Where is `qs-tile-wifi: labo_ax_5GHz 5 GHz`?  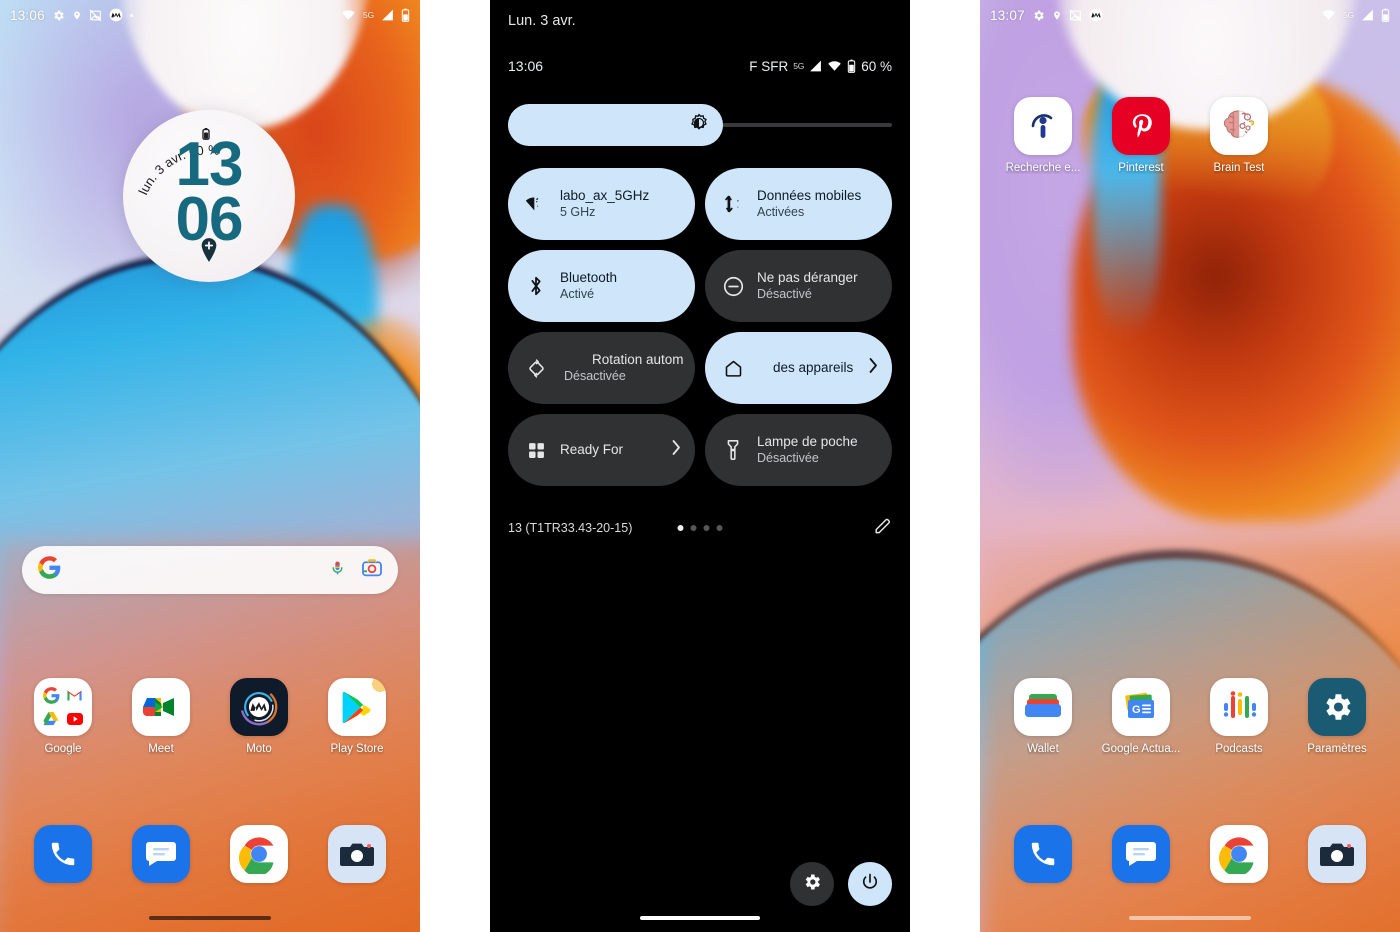 qs-tile-wifi: labo_ax_5GHz 5 GHz is located at coordinates (601, 204).